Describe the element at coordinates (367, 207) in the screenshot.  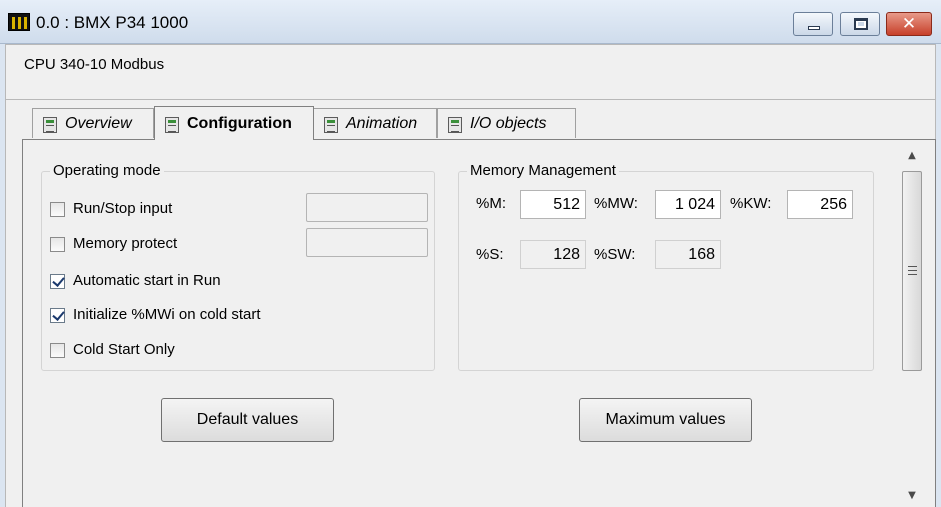
I see `run-stop-address-field` at that location.